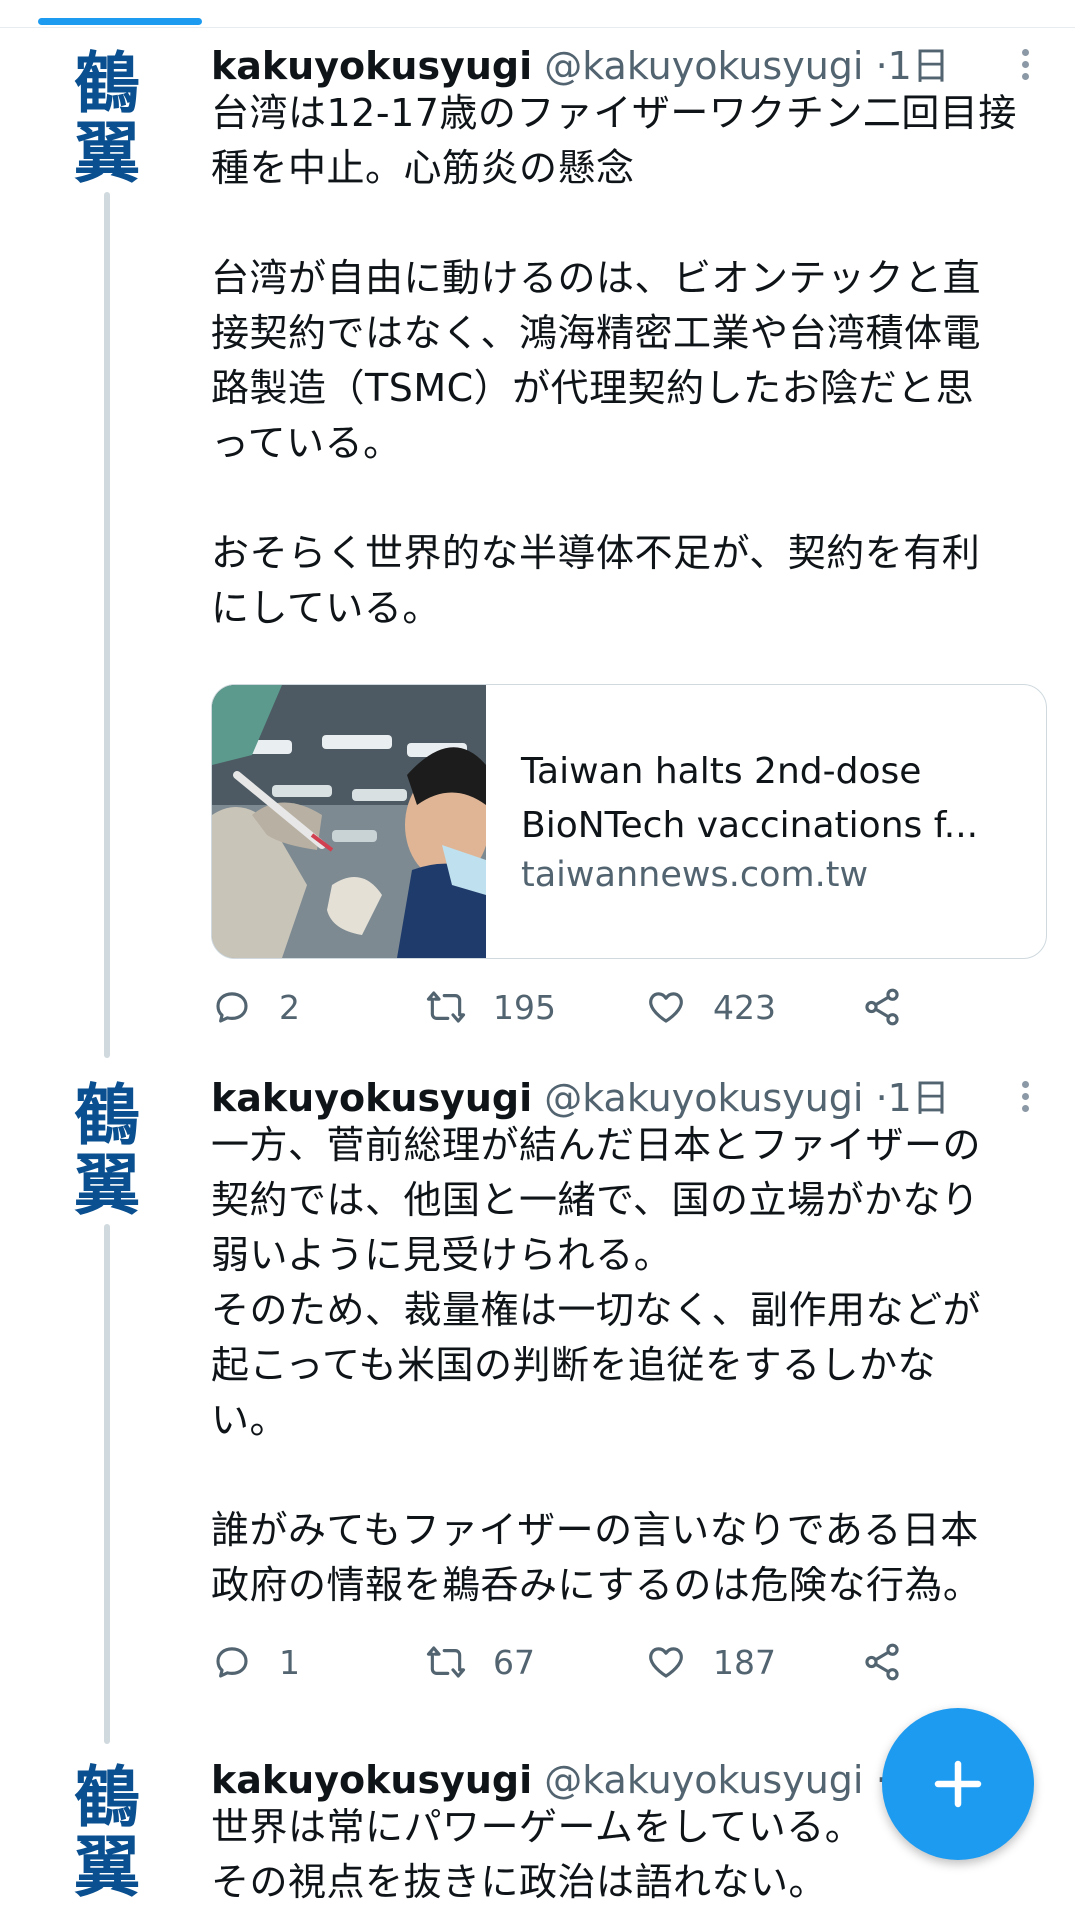 The width and height of the screenshot is (1075, 1925). I want to click on compose-button, so click(958, 1784).